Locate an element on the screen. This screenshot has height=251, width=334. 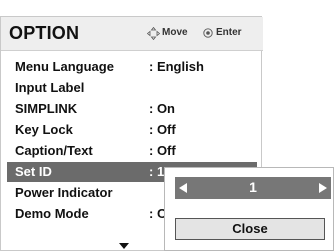
menu-item-key-lock: Key Lock : Off is located at coordinates (132, 130).